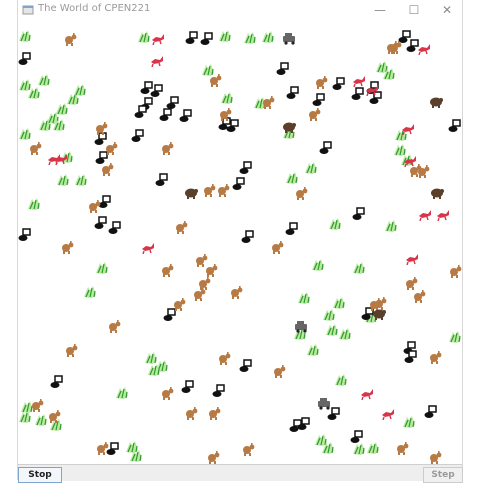 The height and width of the screenshot is (483, 480). I want to click on minimize-icon: —, so click(380, 10).